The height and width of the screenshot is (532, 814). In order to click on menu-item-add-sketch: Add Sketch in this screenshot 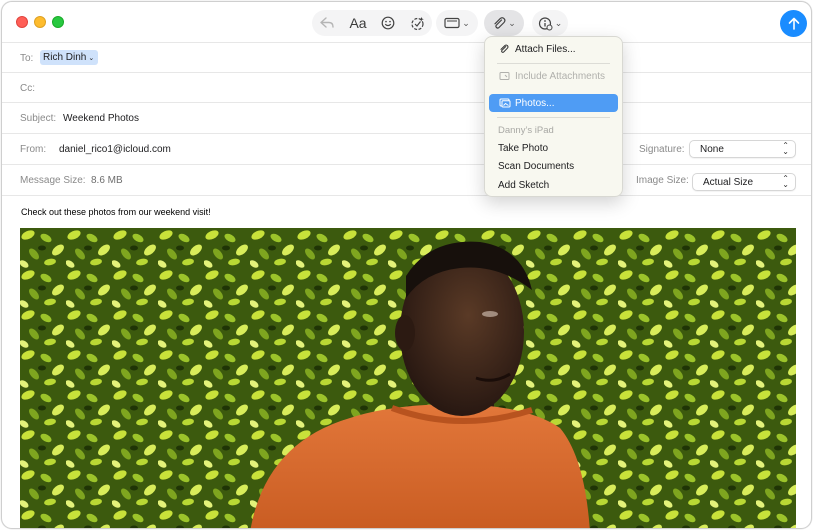, I will do `click(553, 185)`.